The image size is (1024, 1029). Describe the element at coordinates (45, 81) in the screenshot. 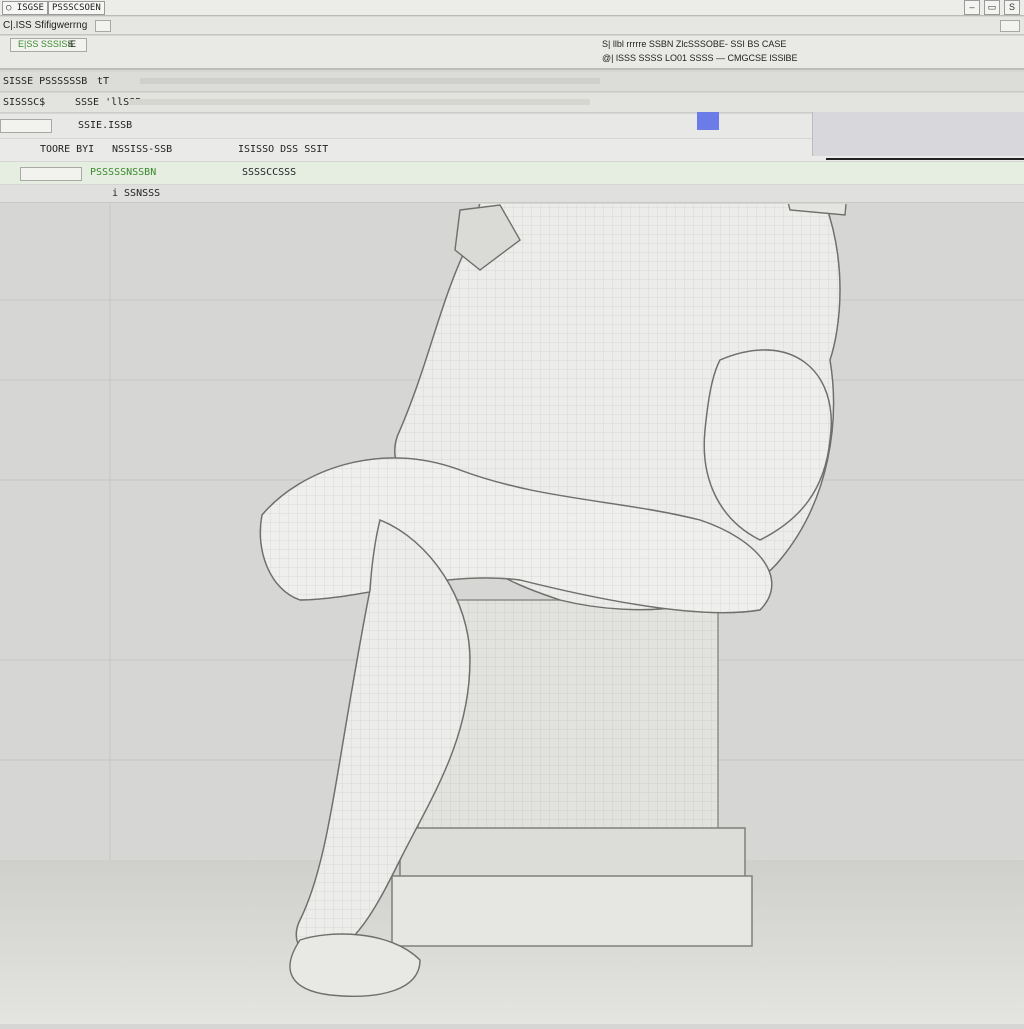

I see `column-header-1: SISSE PSSSSSSB` at that location.